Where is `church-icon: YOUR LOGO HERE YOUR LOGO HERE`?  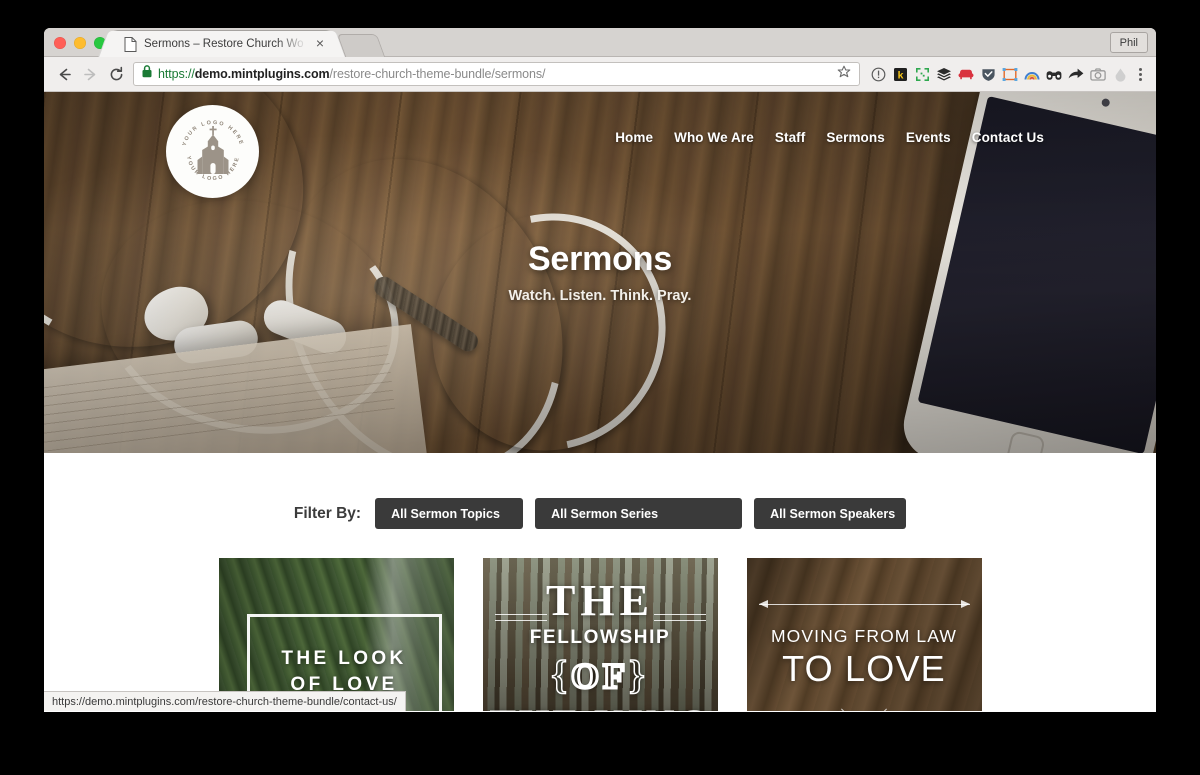
church-icon: YOUR LOGO HERE YOUR LOGO HERE is located at coordinates (211, 150).